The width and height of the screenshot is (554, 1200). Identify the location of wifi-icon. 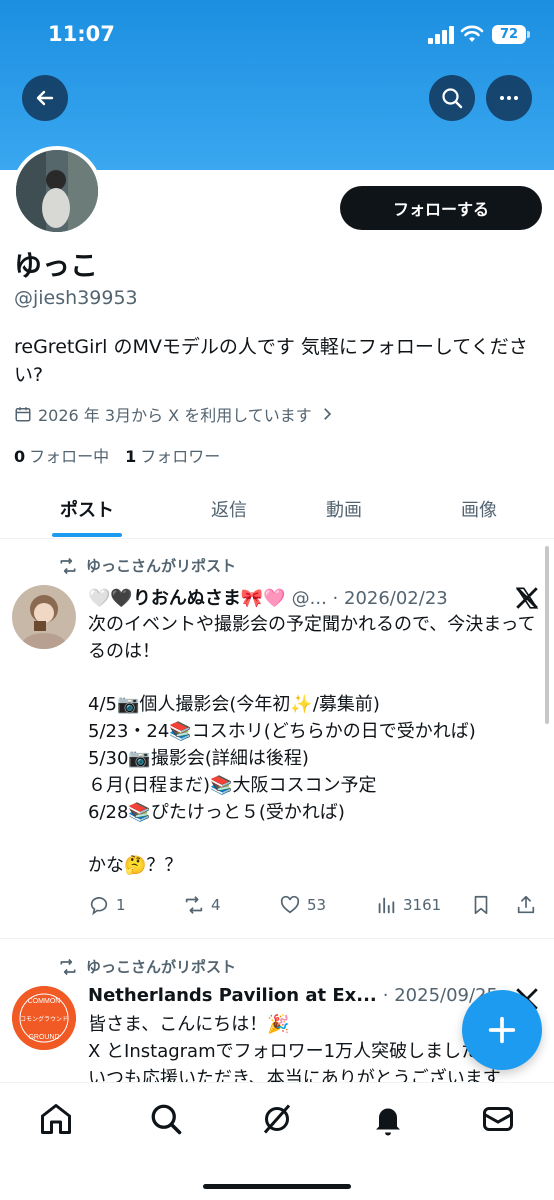
(472, 33).